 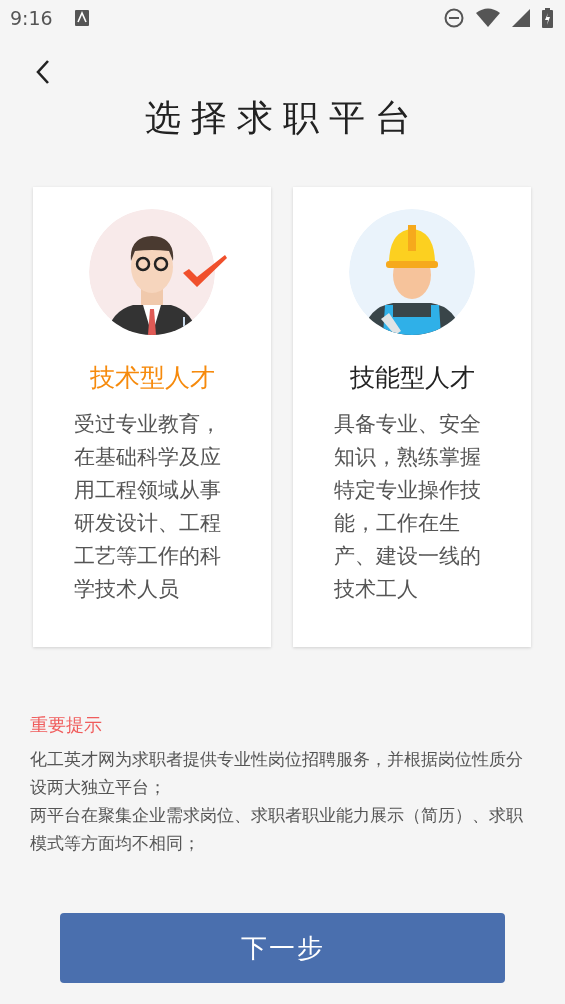 What do you see at coordinates (148, 507) in the screenshot?
I see `card-description: 受过专业教育，在基础科学及应用工程领域从事研发设计、工程工艺等工作的科学技术人员` at bounding box center [148, 507].